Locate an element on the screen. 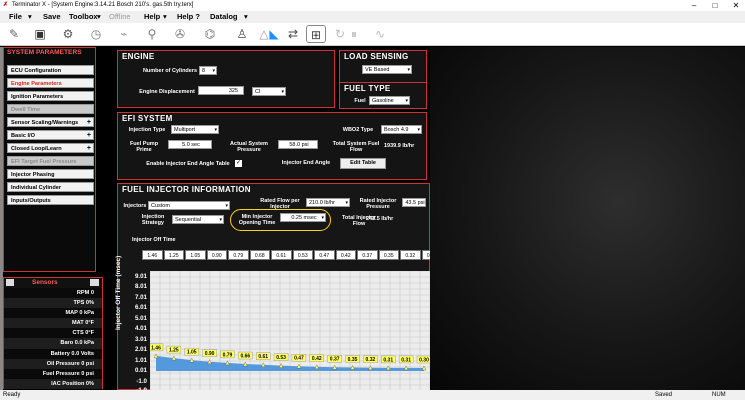 Image resolution: width=745 pixels, height=400 pixels. menu-save: Save is located at coordinates (52, 17).